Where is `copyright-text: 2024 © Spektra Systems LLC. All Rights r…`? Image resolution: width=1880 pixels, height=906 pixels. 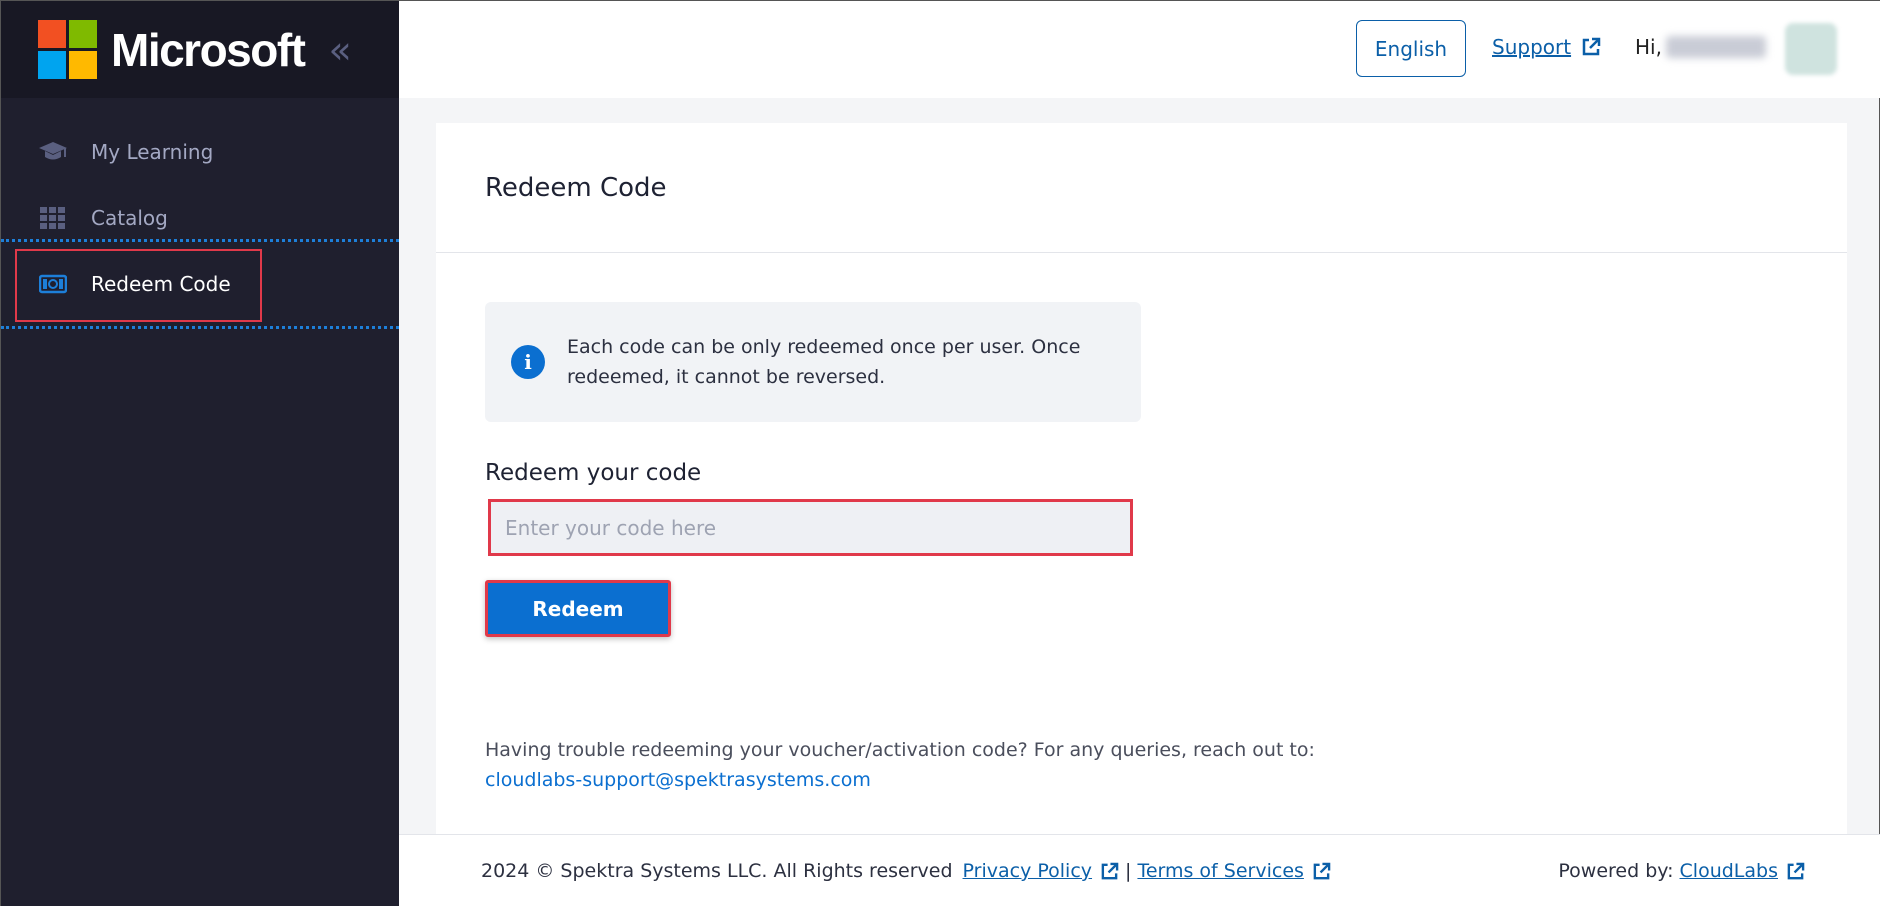 copyright-text: 2024 © Spektra Systems LLC. All Rights r… is located at coordinates (717, 871).